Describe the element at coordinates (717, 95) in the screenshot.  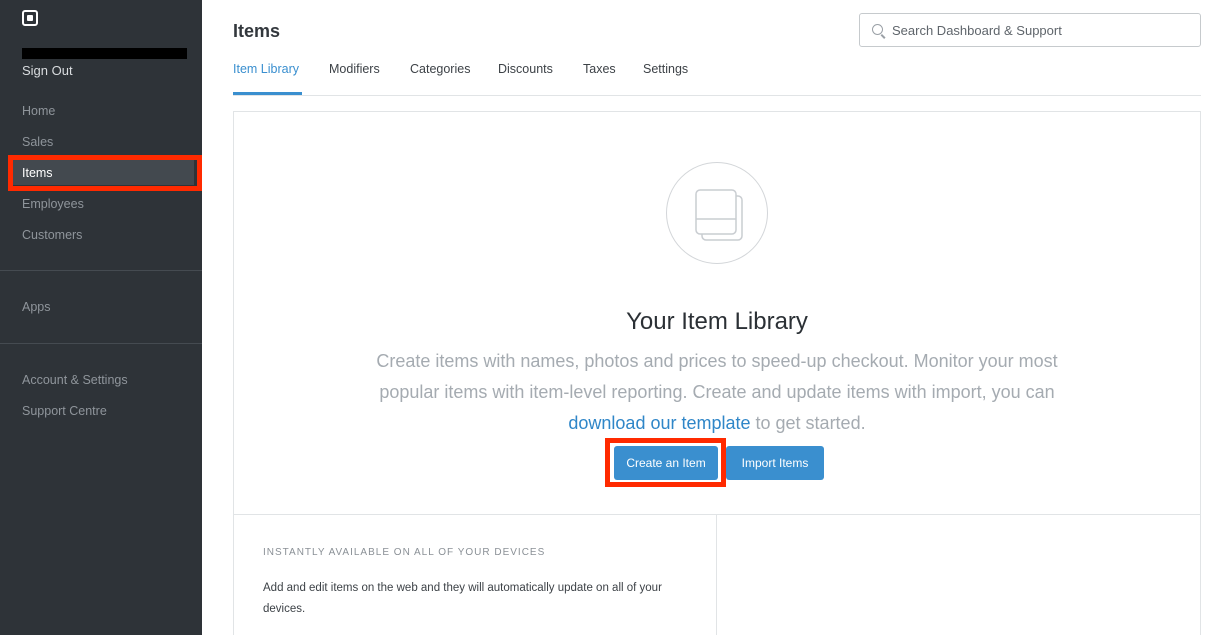
I see `tabs-divider` at that location.